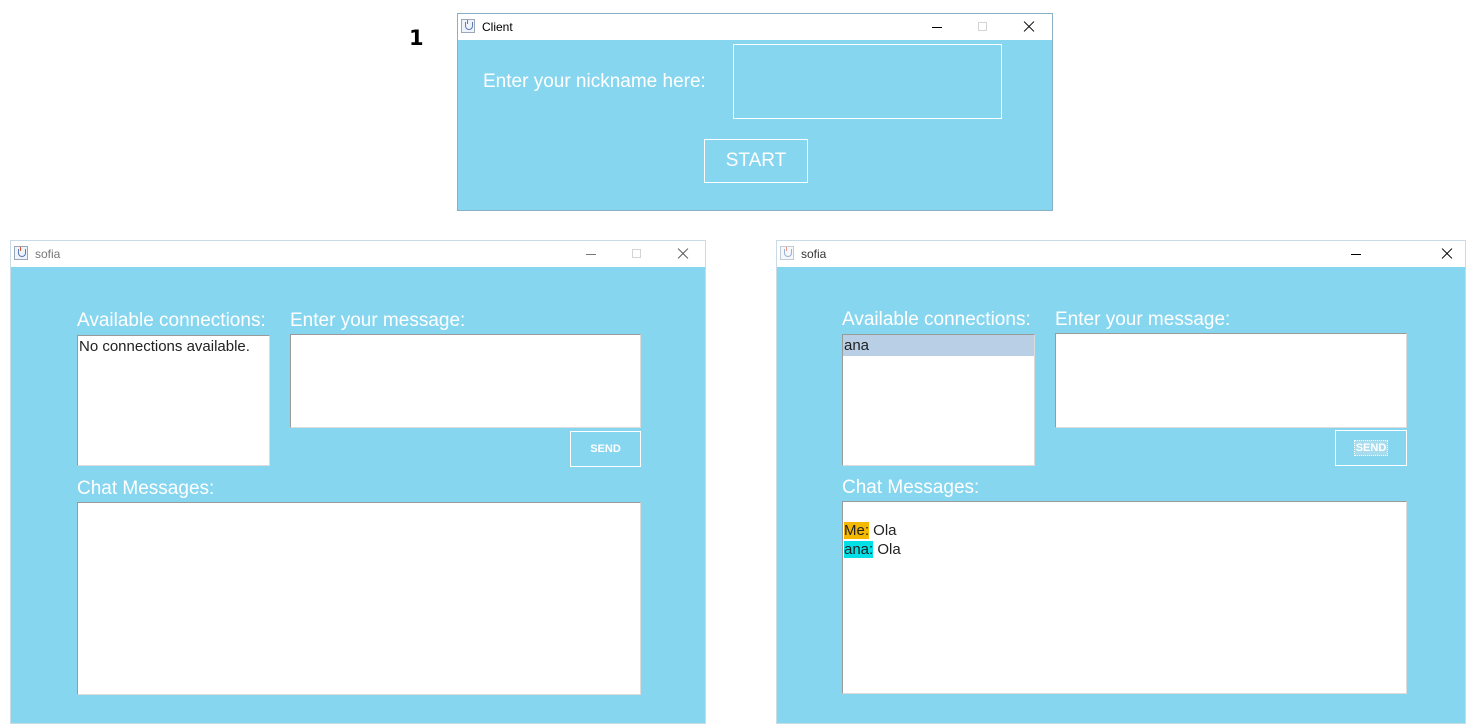 The image size is (1469, 724). I want to click on chat-messages-area: Me: Ola ana: Ola, so click(1124, 597).